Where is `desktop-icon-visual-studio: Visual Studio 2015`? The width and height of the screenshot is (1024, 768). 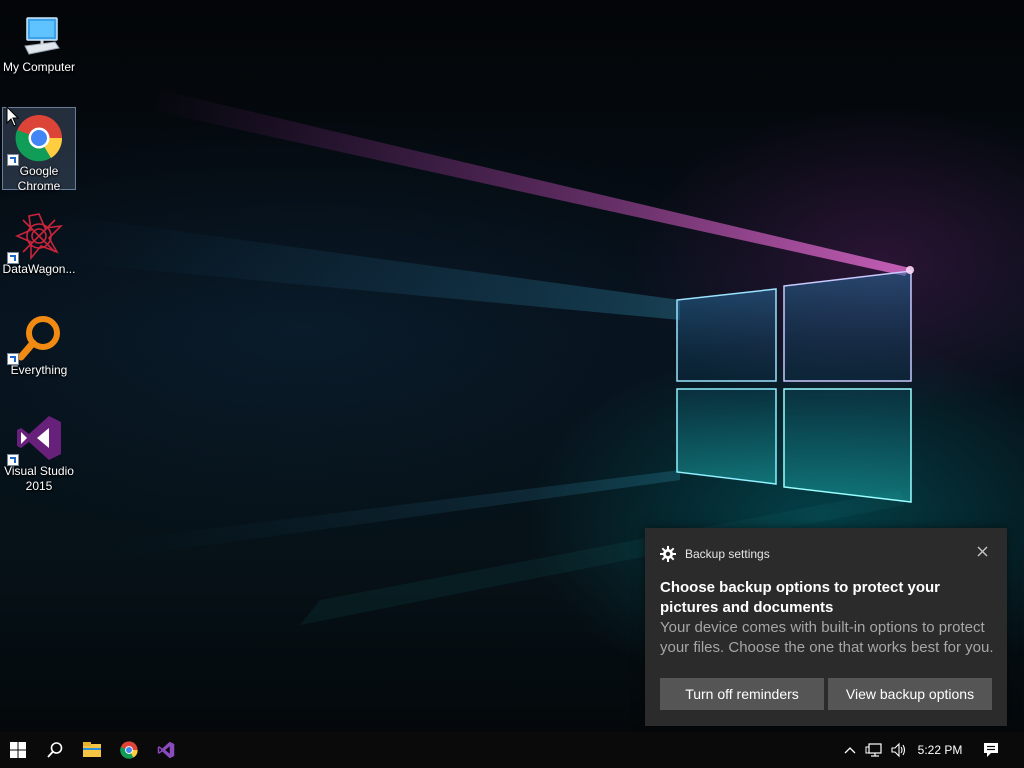 desktop-icon-visual-studio: Visual Studio 2015 is located at coordinates (39, 452).